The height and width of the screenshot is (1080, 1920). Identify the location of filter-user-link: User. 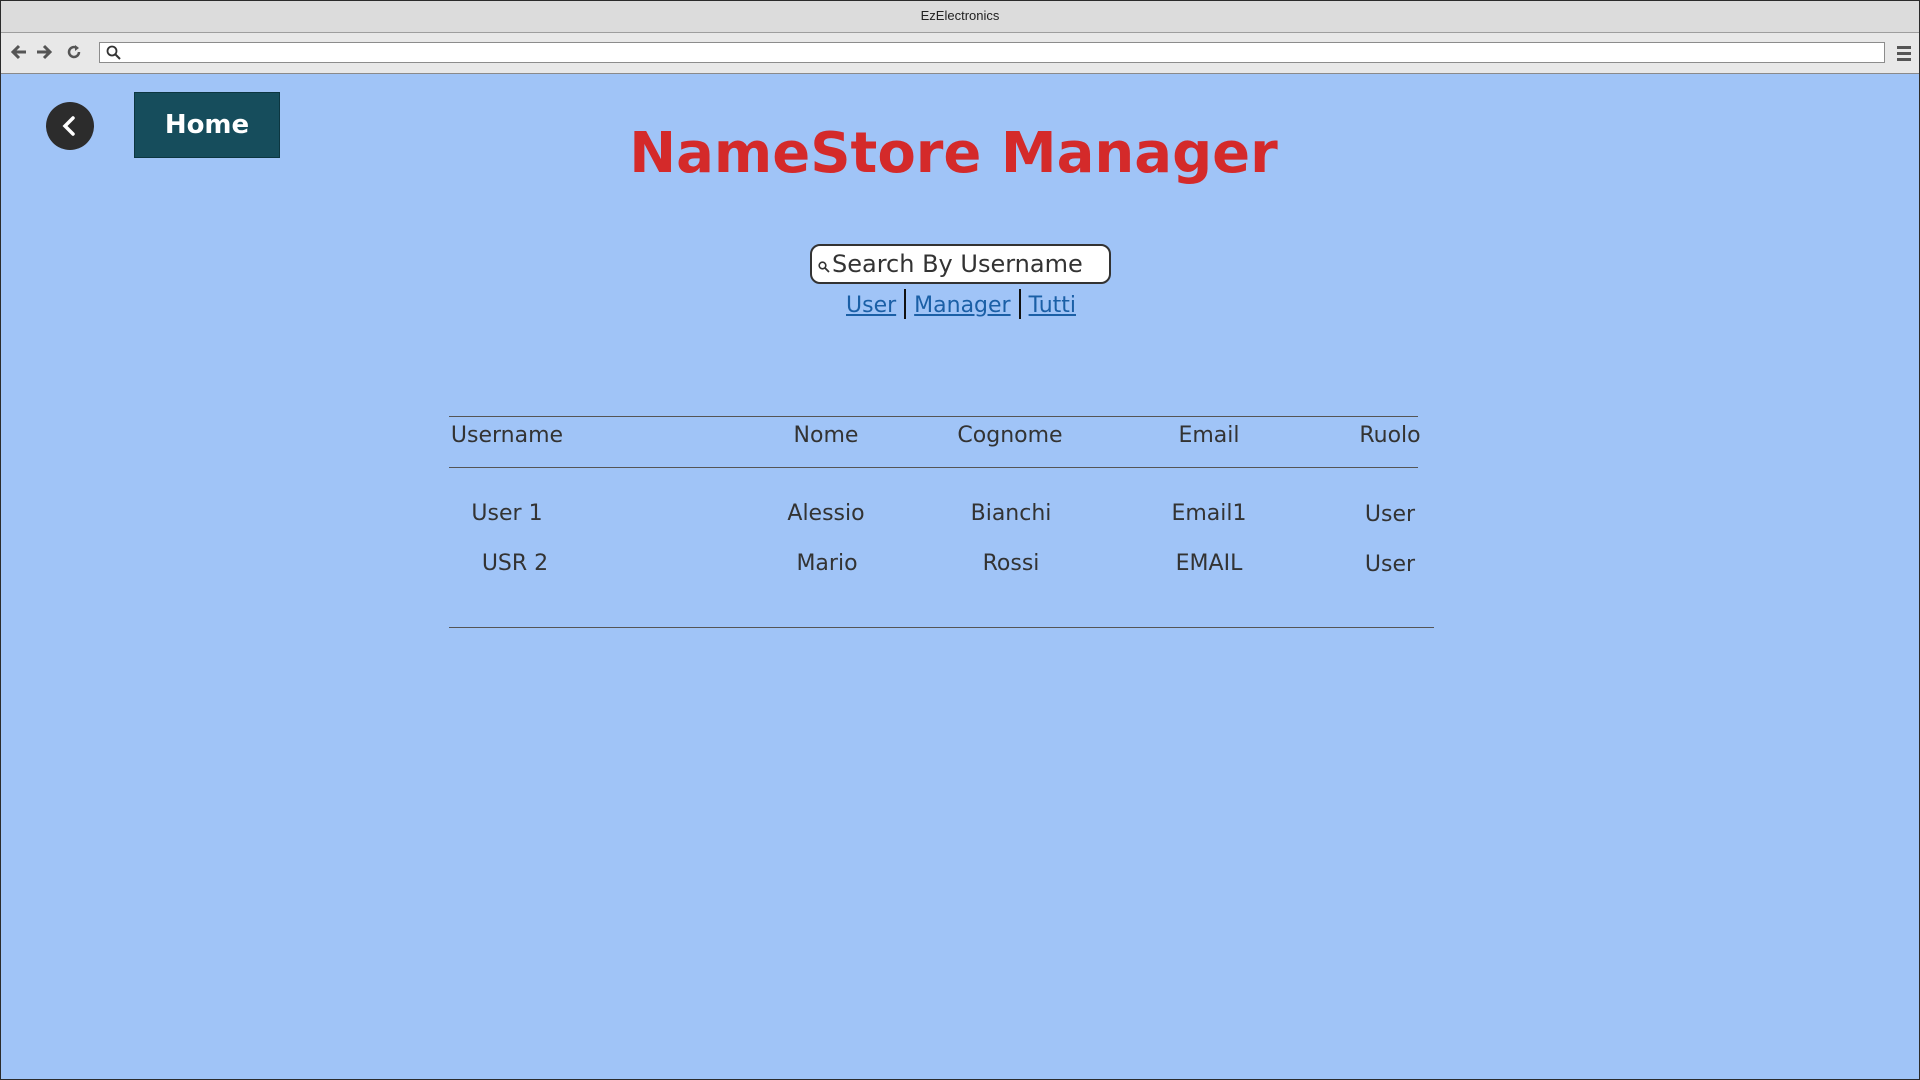
(871, 305).